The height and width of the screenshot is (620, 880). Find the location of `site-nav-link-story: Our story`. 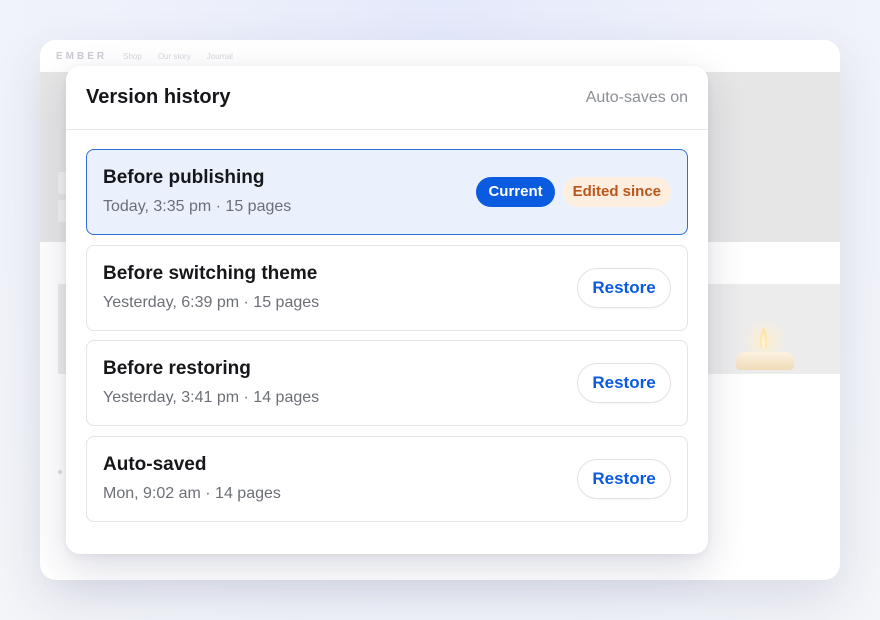

site-nav-link-story: Our story is located at coordinates (174, 56).